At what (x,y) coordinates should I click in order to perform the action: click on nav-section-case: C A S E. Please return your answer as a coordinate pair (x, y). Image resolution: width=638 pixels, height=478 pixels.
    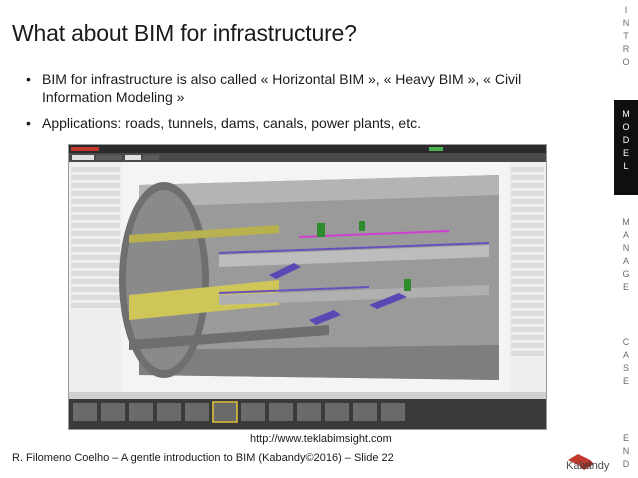
    Looking at the image, I should click on (626, 362).